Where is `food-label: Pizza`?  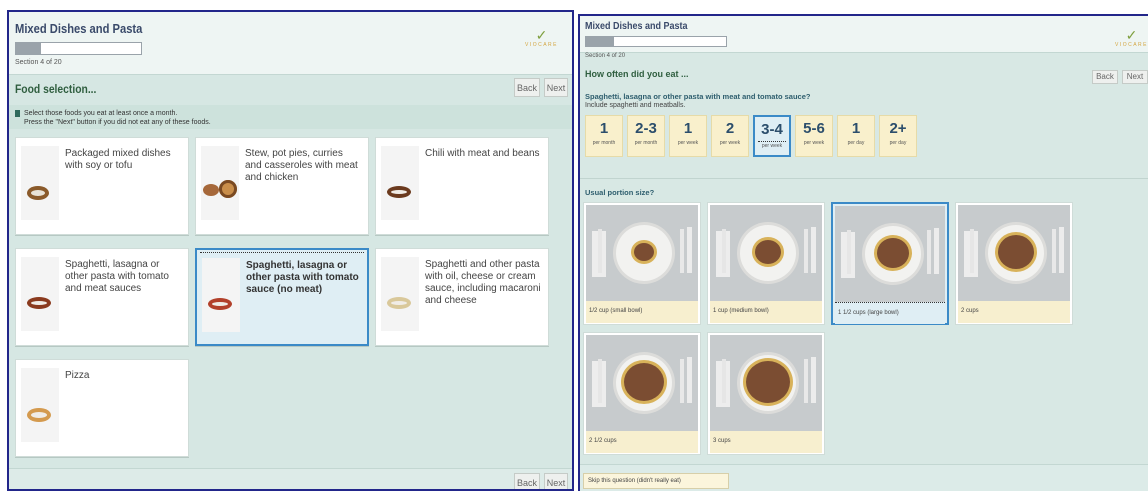
food-label: Pizza is located at coordinates (77, 375).